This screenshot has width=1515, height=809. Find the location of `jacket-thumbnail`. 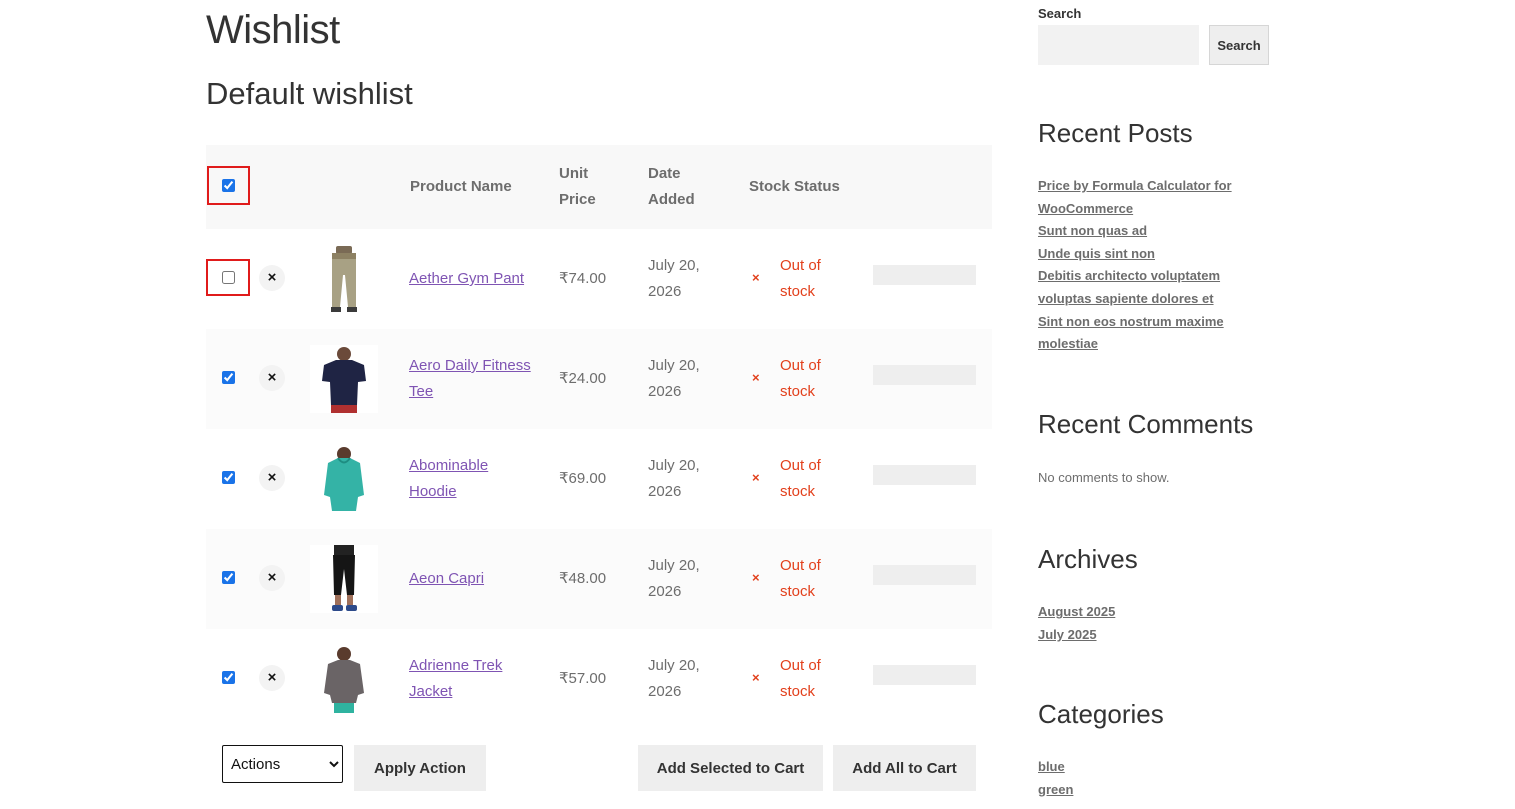

jacket-thumbnail is located at coordinates (344, 679).